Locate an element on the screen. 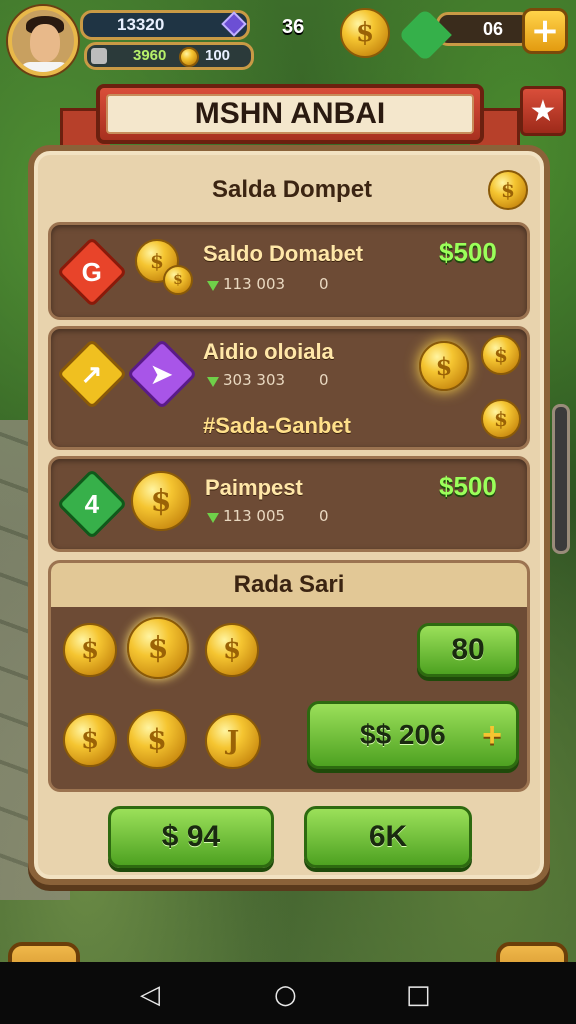 The height and width of the screenshot is (1024, 576). coin-bar: 3960 100 is located at coordinates (169, 56).